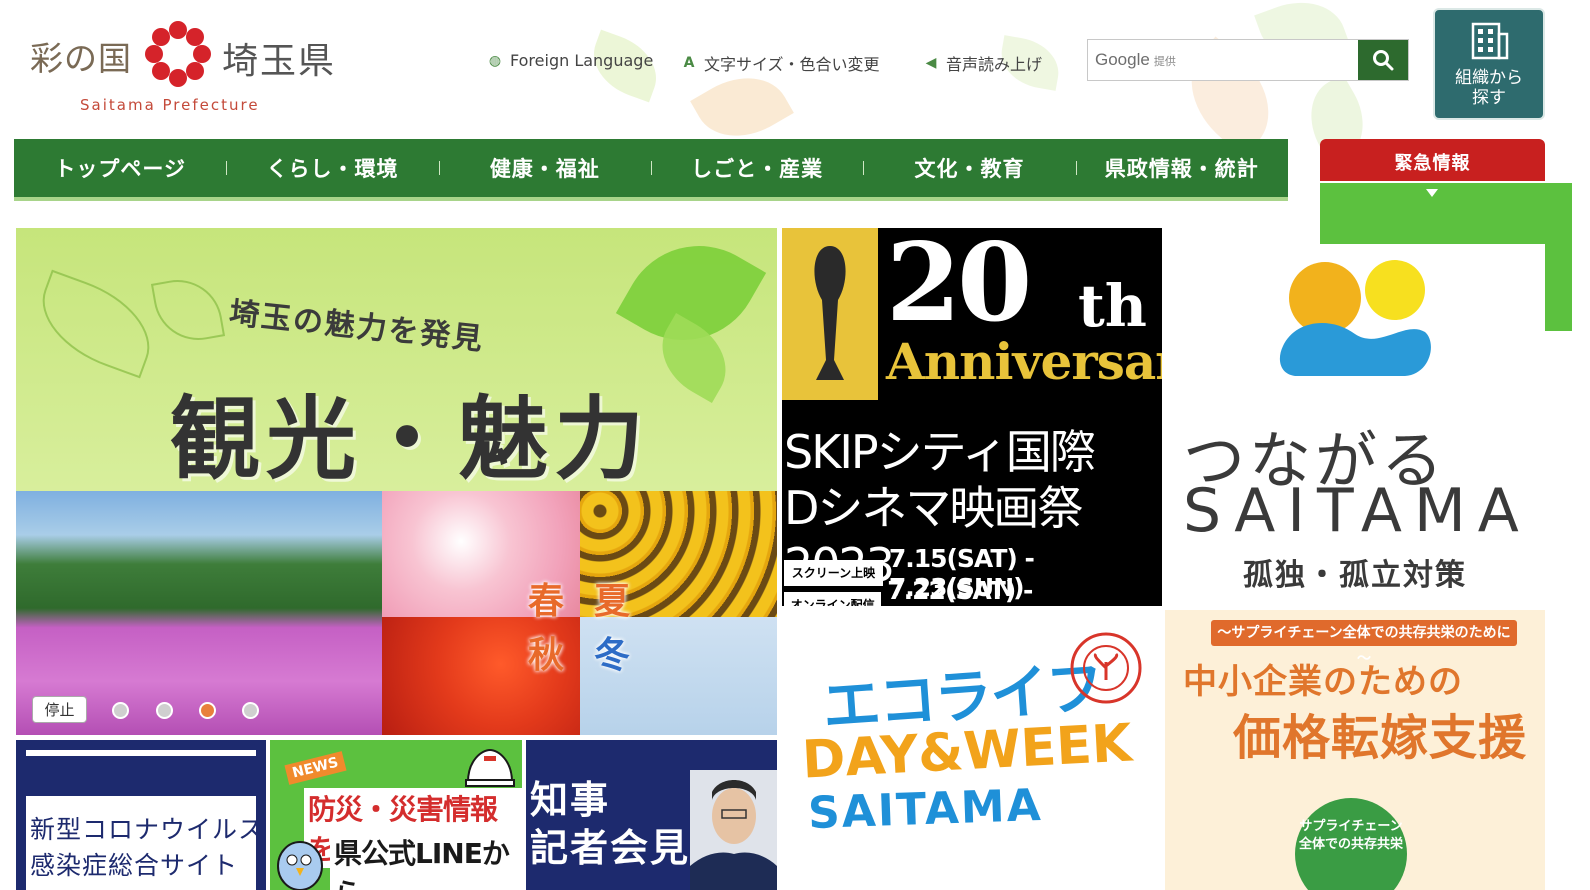  I want to click on logo-text-sainokuni: 彩の国, so click(81, 58).